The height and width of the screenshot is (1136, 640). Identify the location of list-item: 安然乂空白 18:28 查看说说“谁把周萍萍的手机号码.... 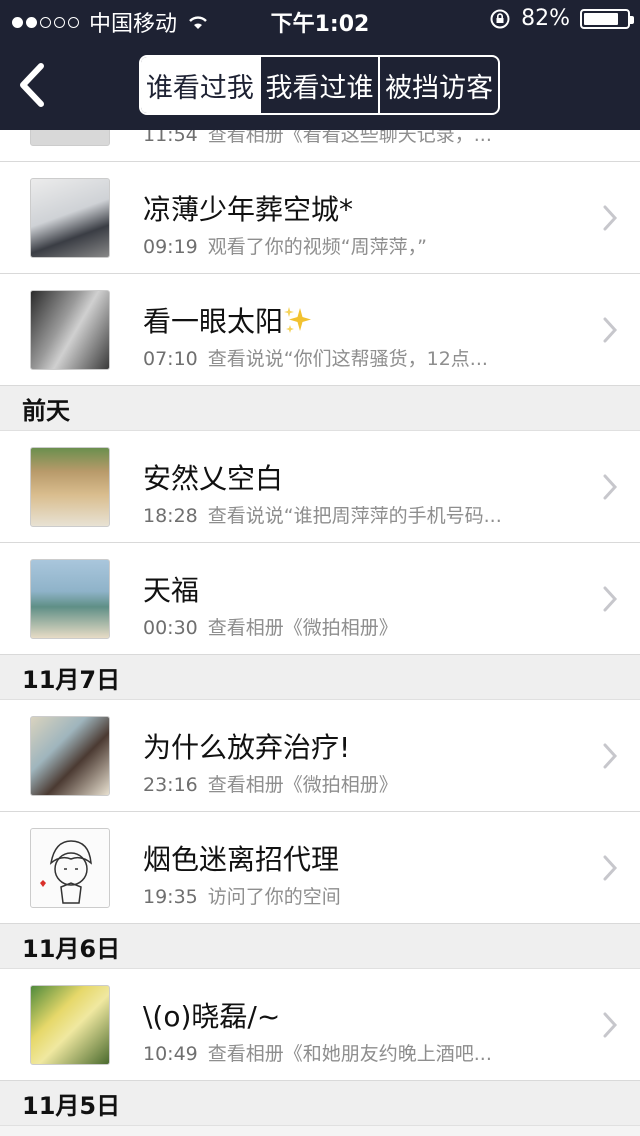
(320, 487).